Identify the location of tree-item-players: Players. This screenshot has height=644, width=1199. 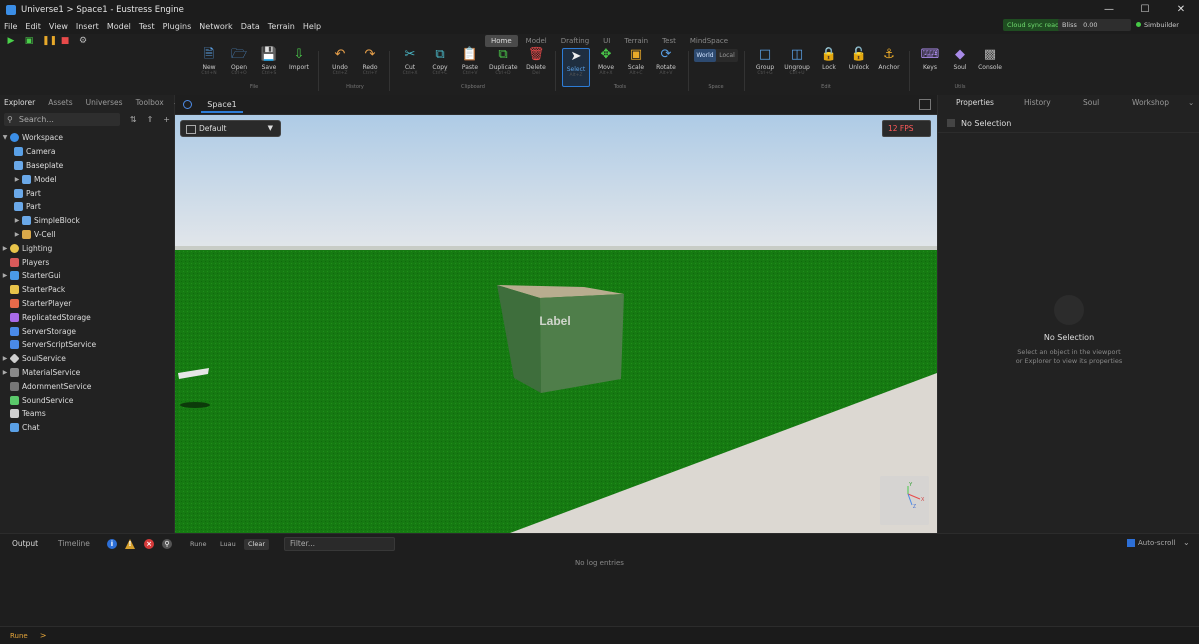
(87, 262).